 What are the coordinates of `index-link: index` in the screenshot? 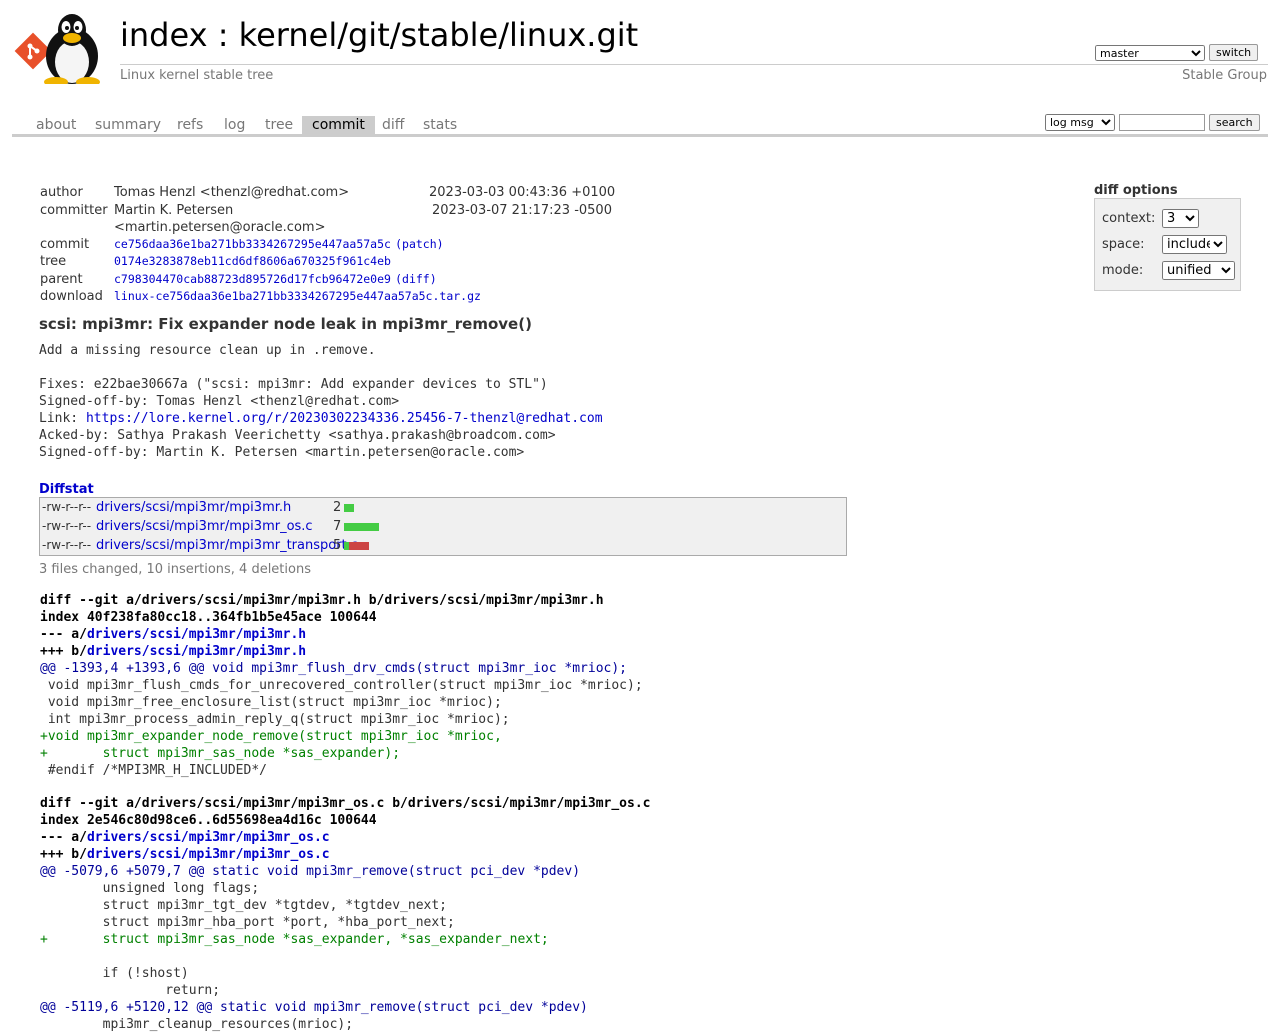 It's located at (164, 35).